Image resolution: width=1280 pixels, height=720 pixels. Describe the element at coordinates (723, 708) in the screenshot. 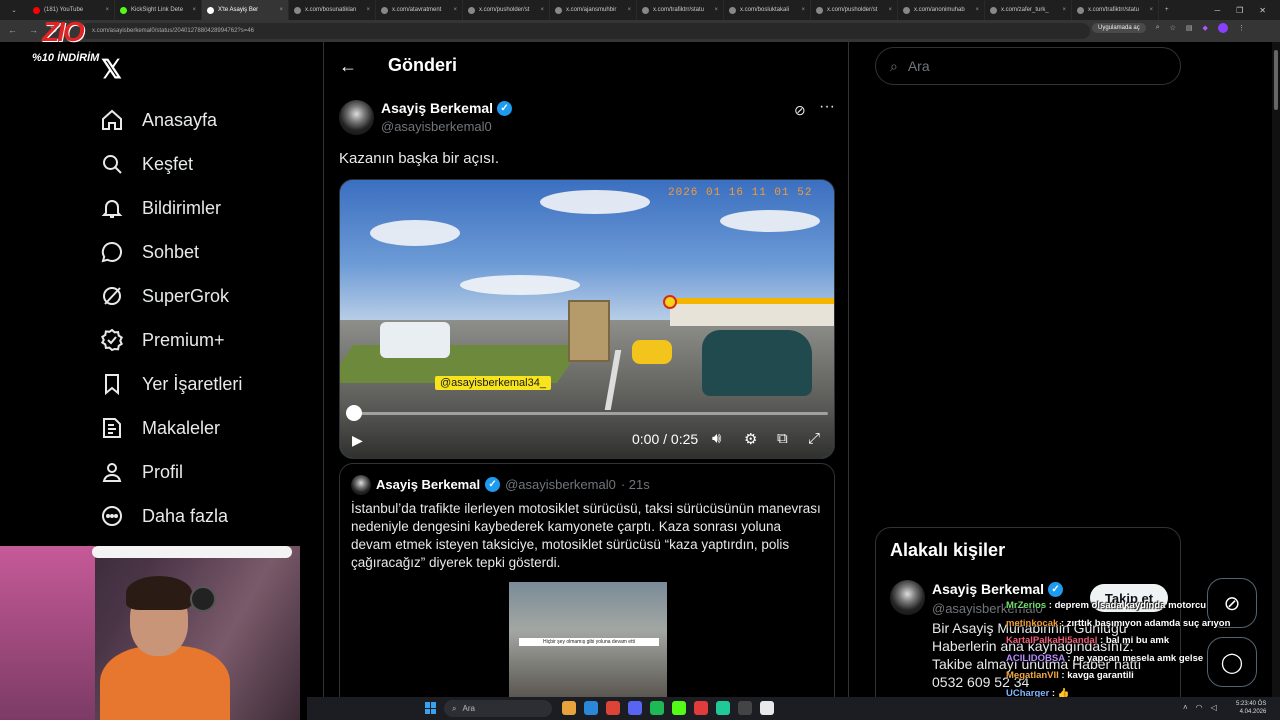

I see `whatsapp-icon` at that location.